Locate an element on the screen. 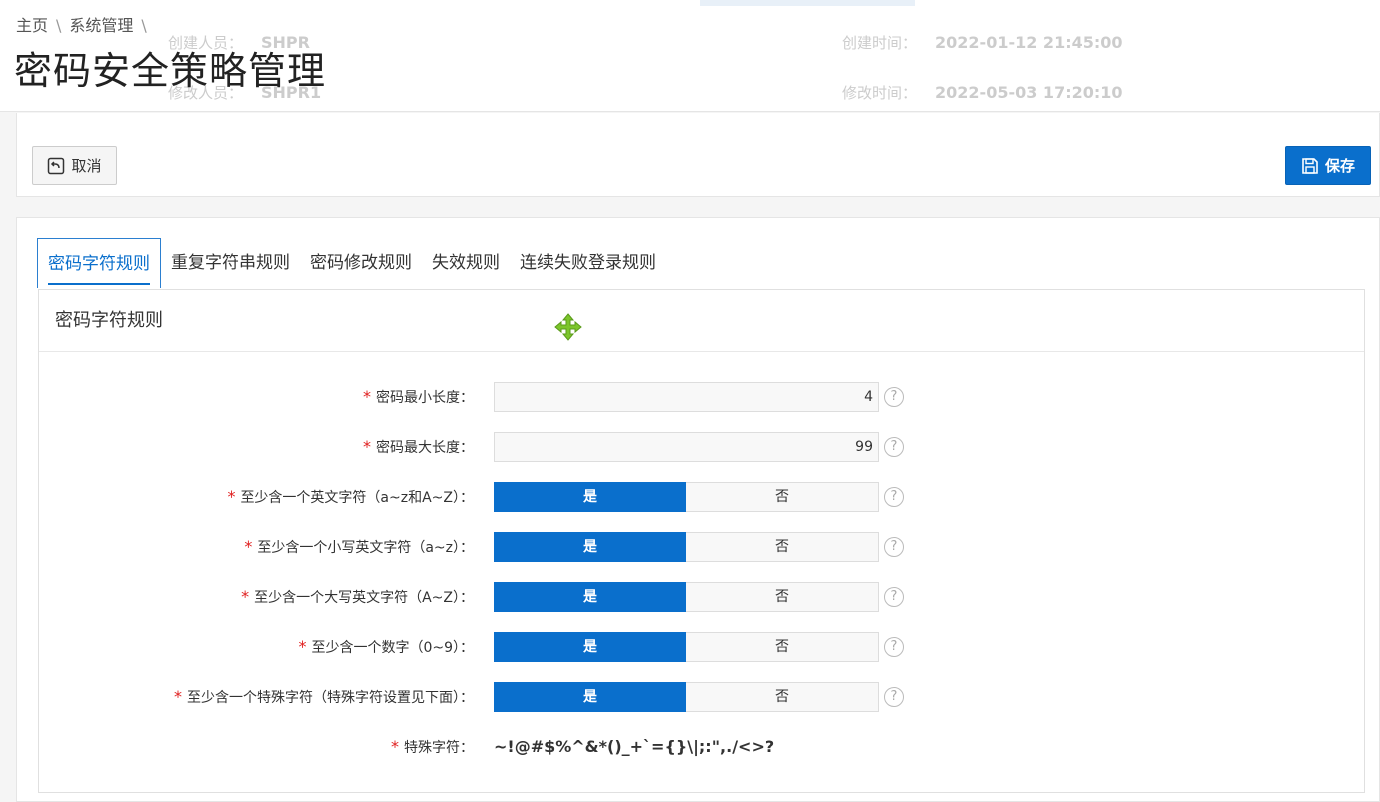 The image size is (1380, 802). min-length-label: * 密码最小长度： is located at coordinates (418, 397).